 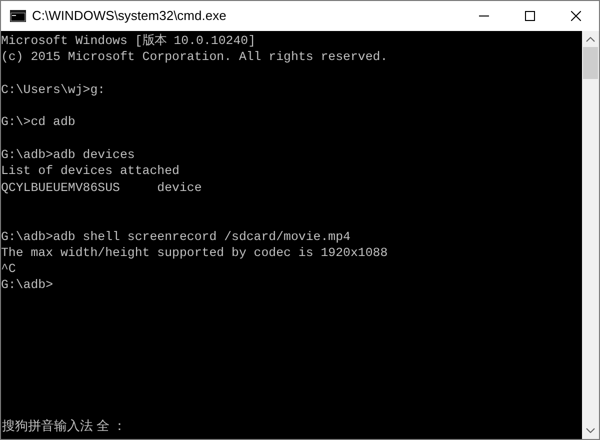 I want to click on console-line: ^C, so click(x=8, y=269).